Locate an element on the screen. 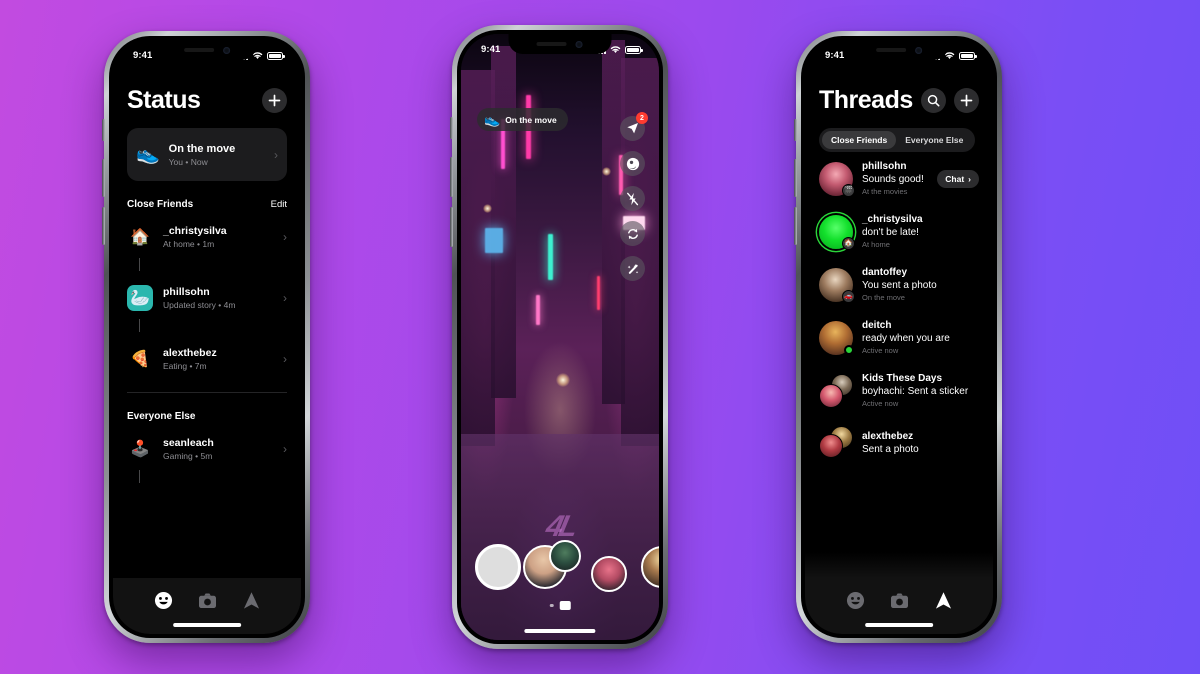 The width and height of the screenshot is (1200, 674). effects-button is located at coordinates (632, 268).